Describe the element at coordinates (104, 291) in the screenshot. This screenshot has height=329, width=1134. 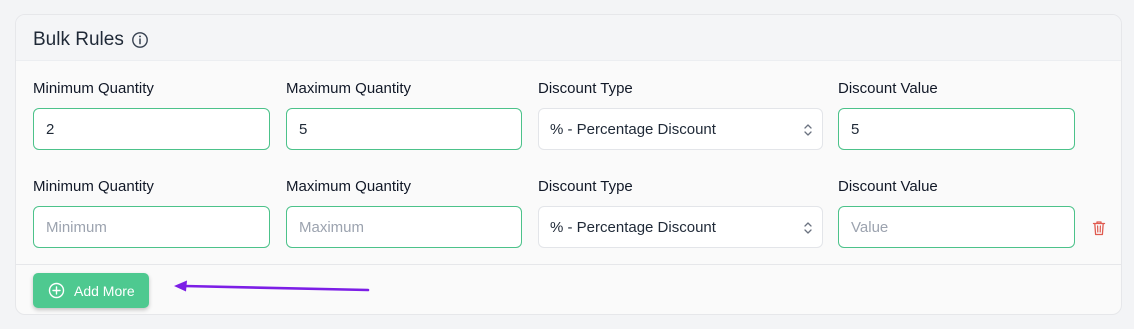
I see `add-more-label: Add More` at that location.